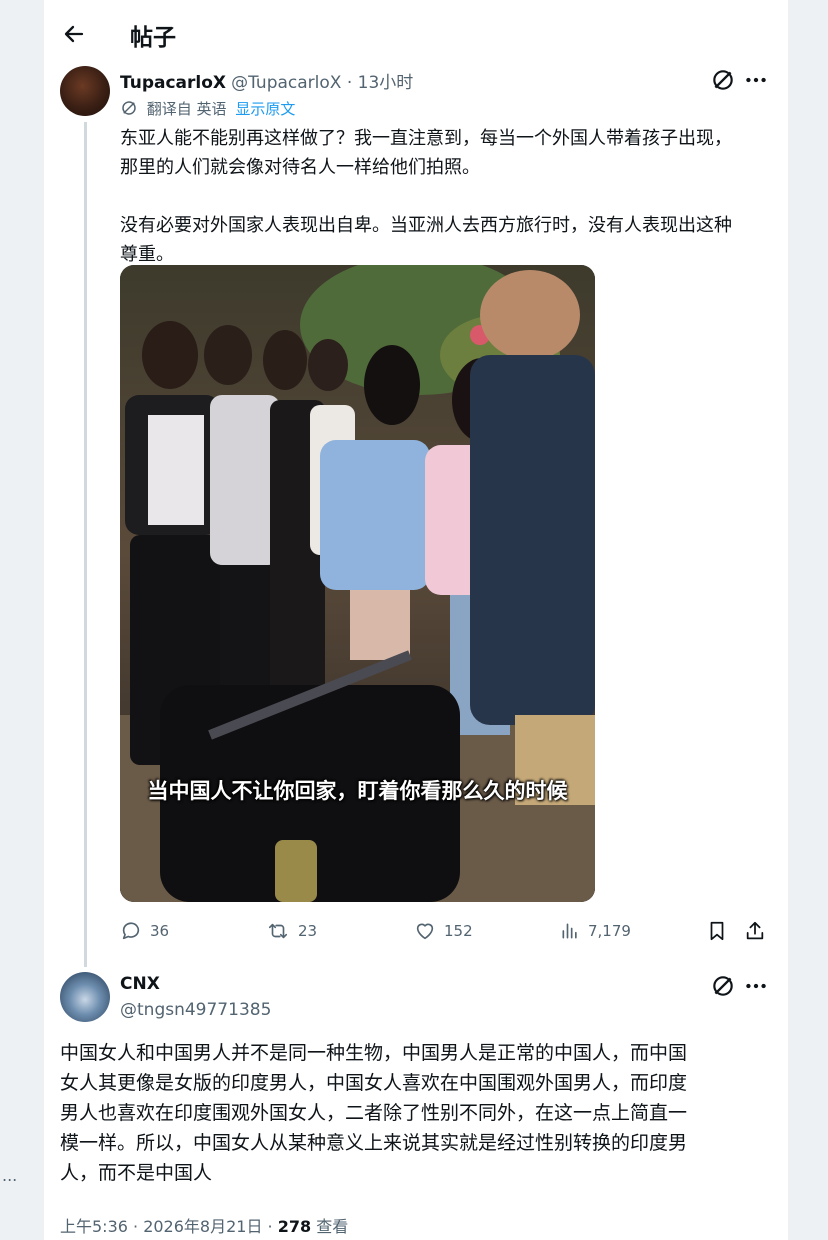  I want to click on views-label: 查看, so click(330, 1226).